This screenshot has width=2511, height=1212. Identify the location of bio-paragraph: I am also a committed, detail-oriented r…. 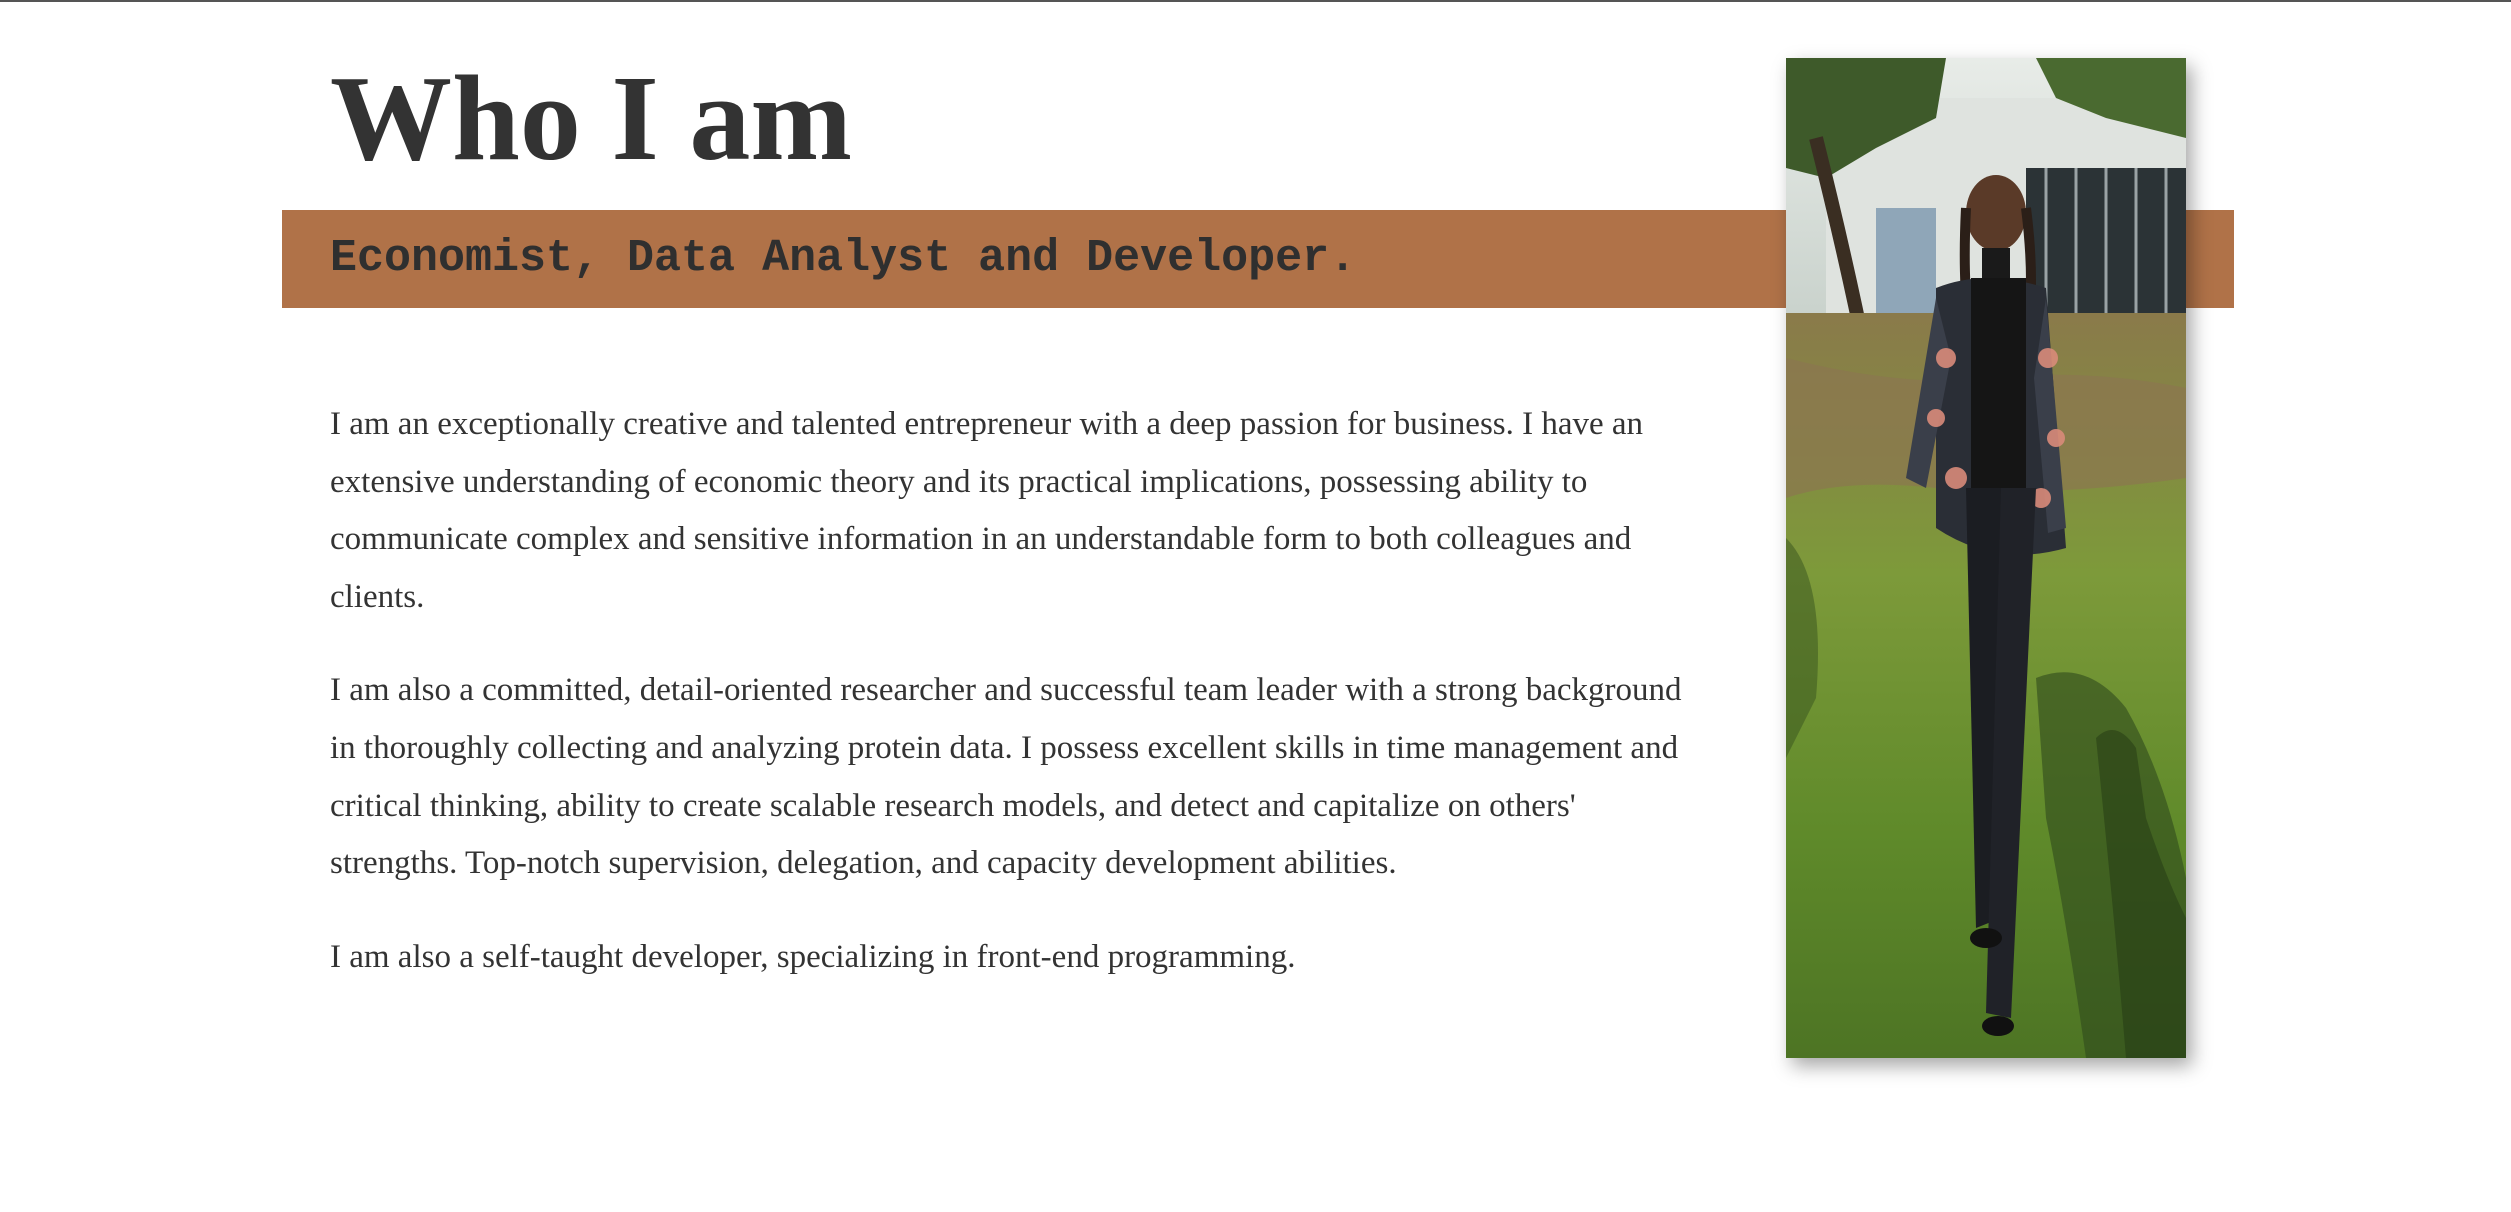
(1006, 777).